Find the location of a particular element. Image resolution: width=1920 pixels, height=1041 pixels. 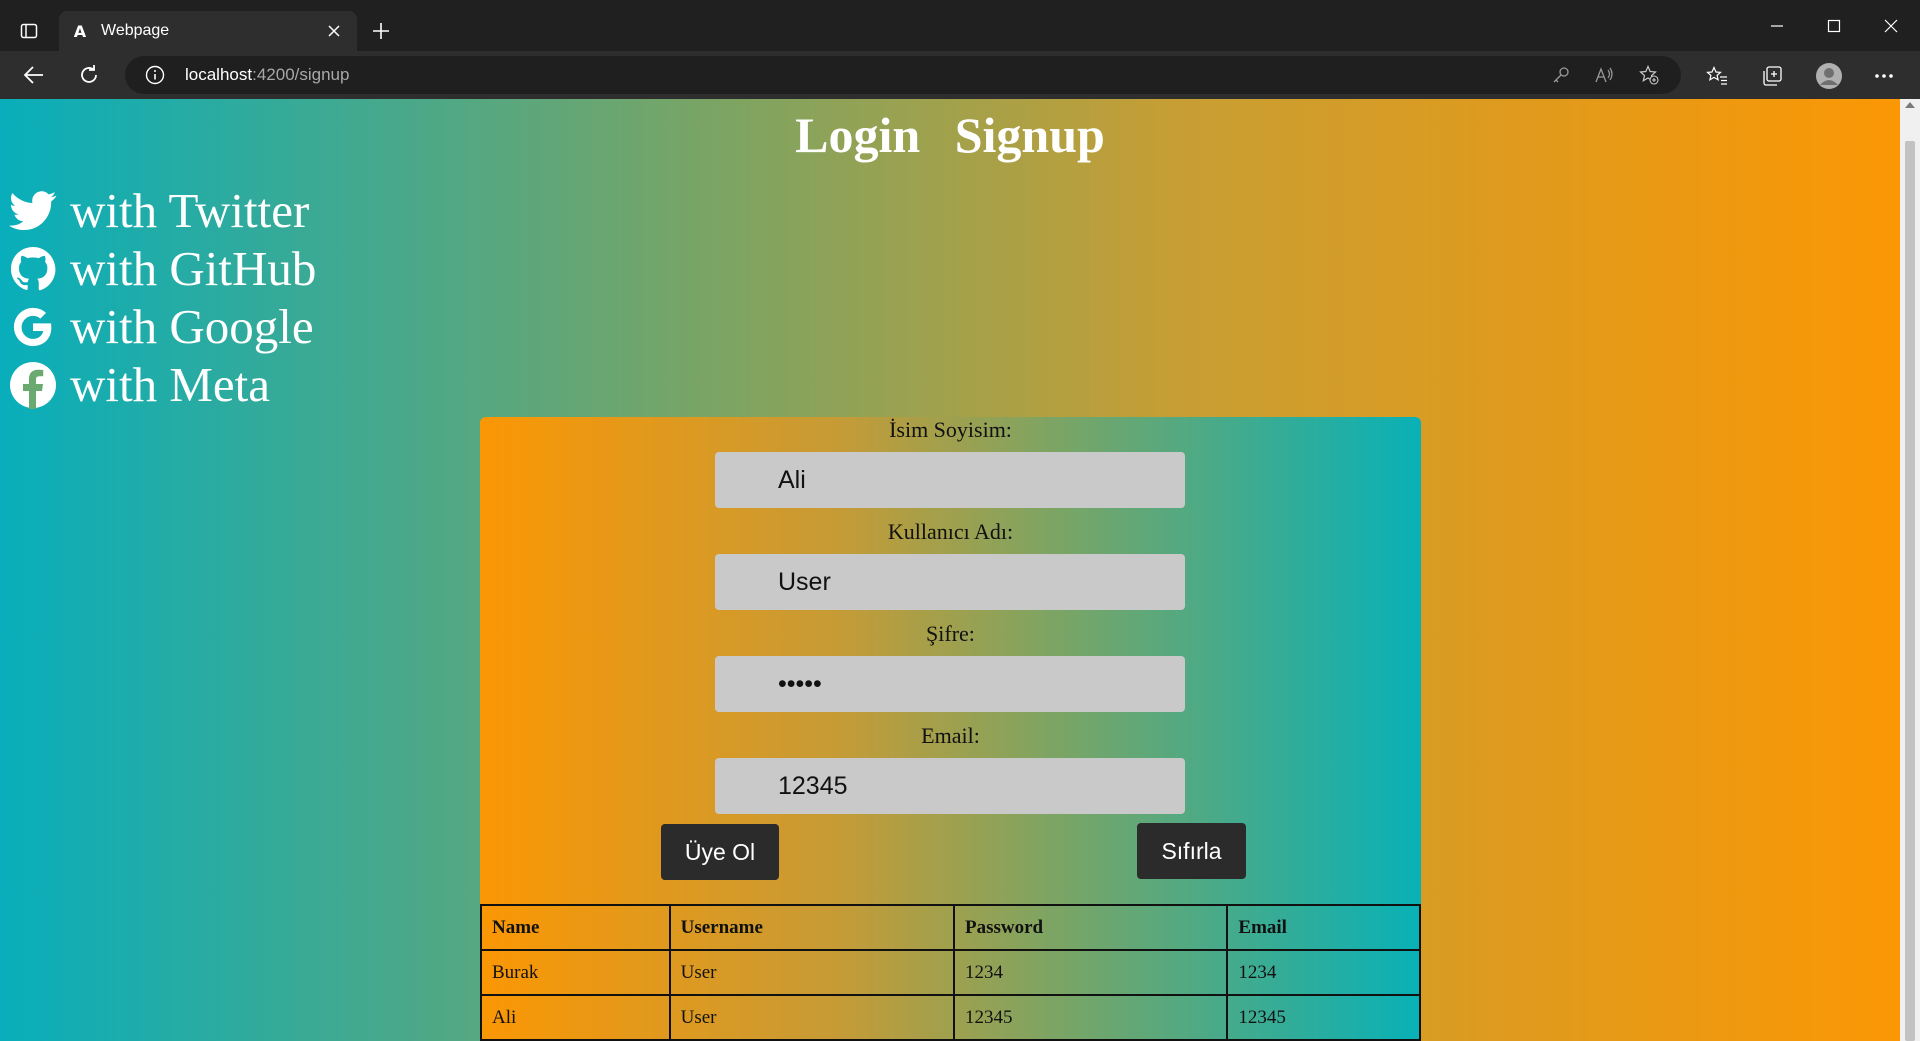

site-info-icon is located at coordinates (155, 75).